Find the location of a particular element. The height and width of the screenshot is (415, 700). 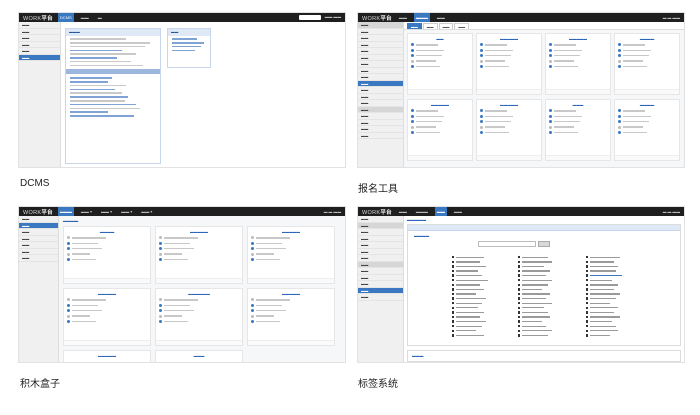

card-title: ▬▬ is located at coordinates (440, 39).